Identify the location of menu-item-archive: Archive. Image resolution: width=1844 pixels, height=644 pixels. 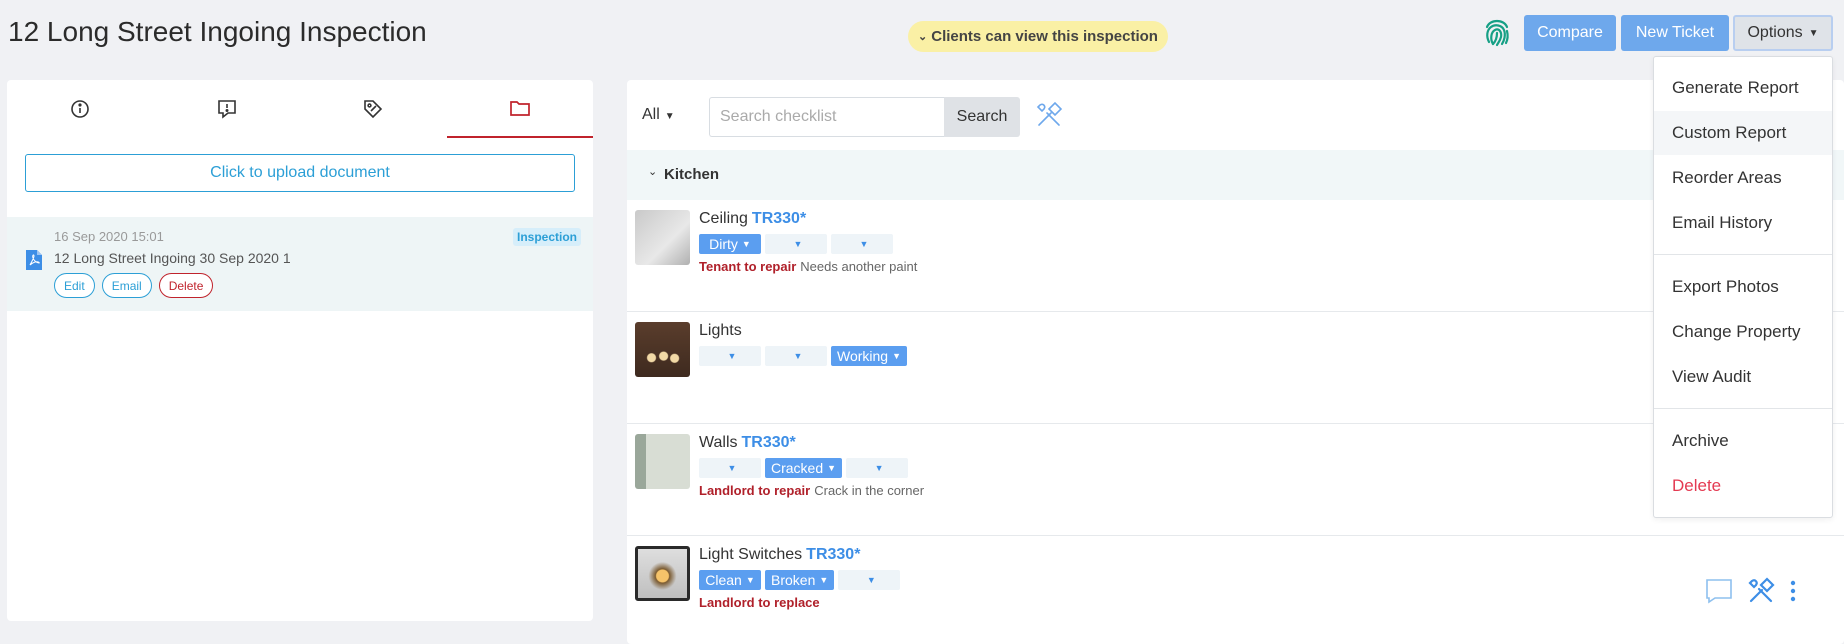
(1743, 441).